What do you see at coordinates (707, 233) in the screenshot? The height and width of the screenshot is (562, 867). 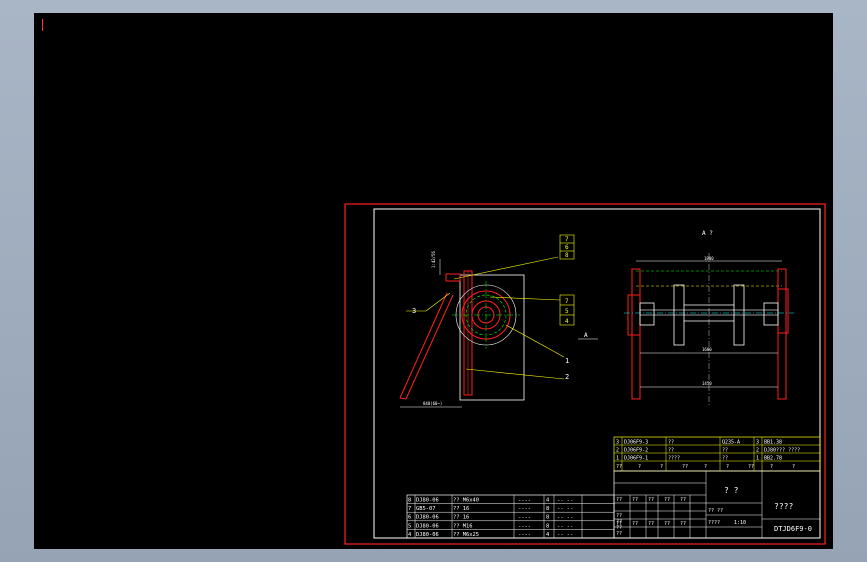 I see `view-label: A ?` at bounding box center [707, 233].